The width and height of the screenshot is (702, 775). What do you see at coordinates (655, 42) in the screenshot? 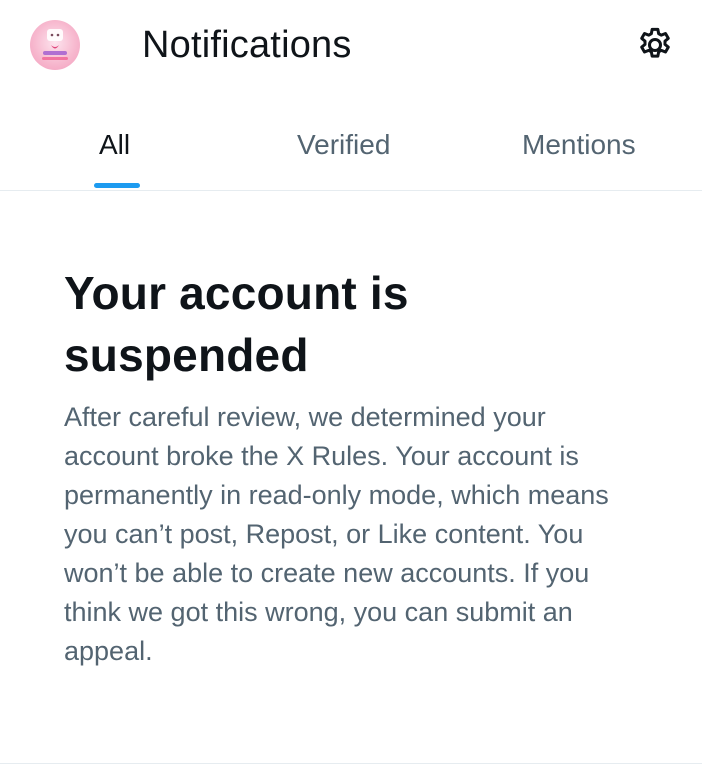
I see `gear-icon` at bounding box center [655, 42].